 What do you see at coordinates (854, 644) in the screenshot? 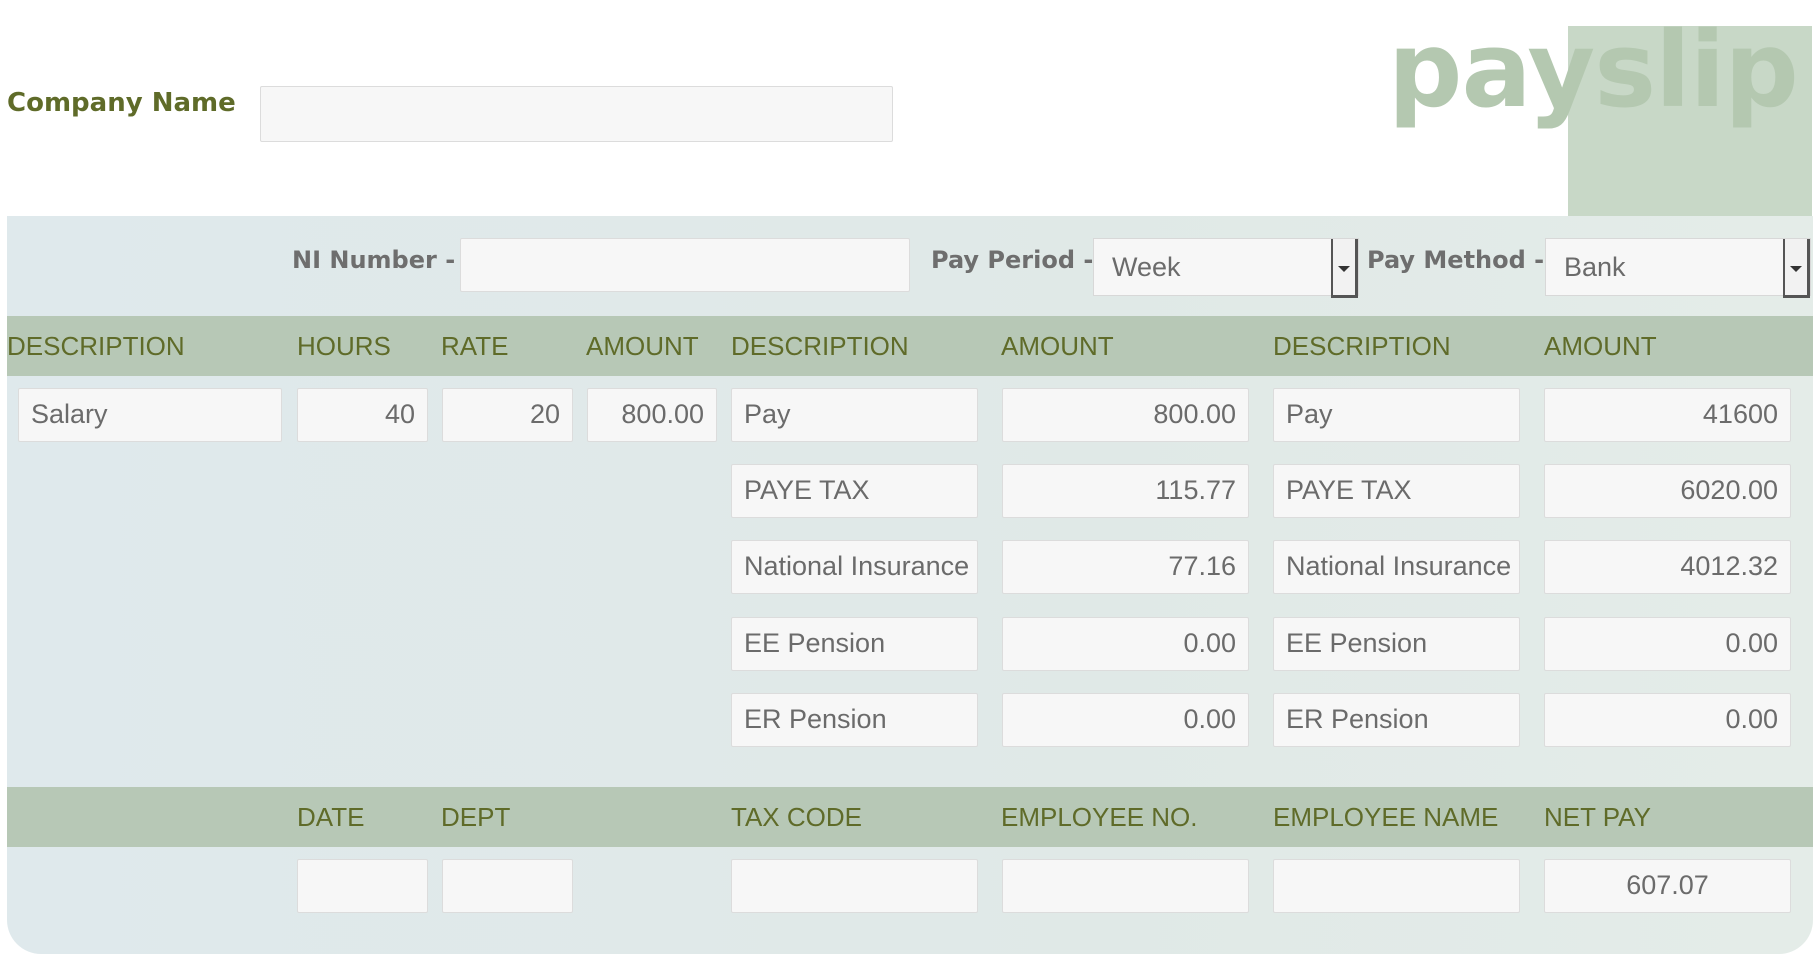
I see `period-item-label: EE Pension` at bounding box center [854, 644].